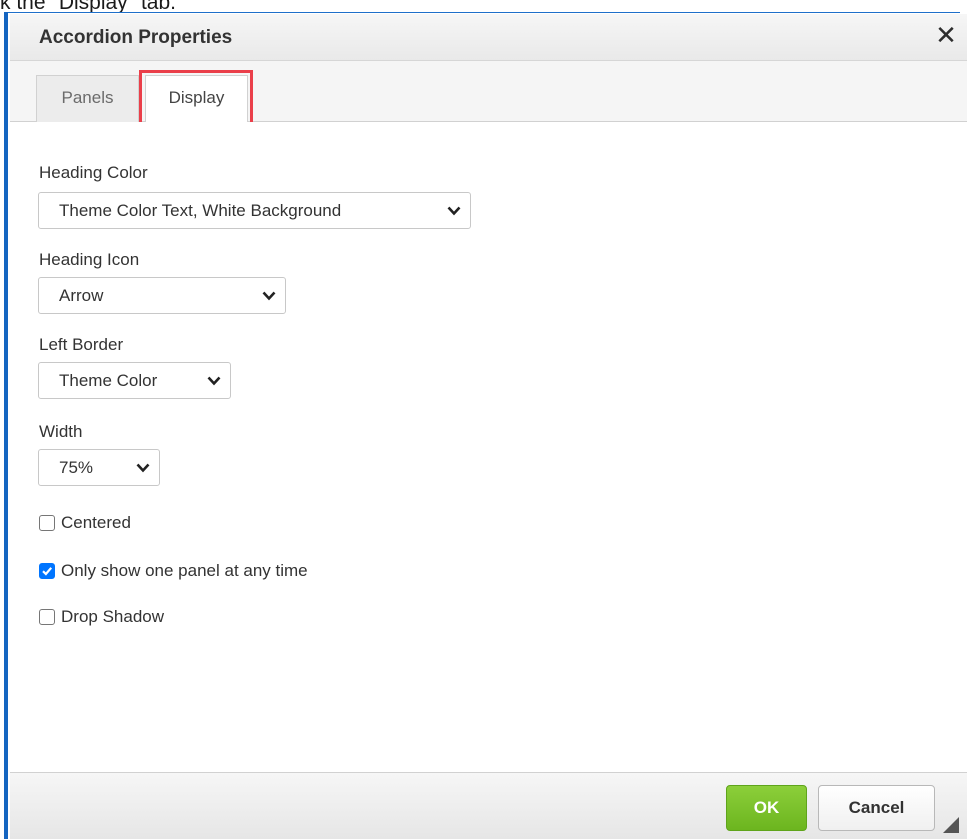  What do you see at coordinates (113, 616) in the screenshot?
I see `drop-shadow-label: Drop Shadow` at bounding box center [113, 616].